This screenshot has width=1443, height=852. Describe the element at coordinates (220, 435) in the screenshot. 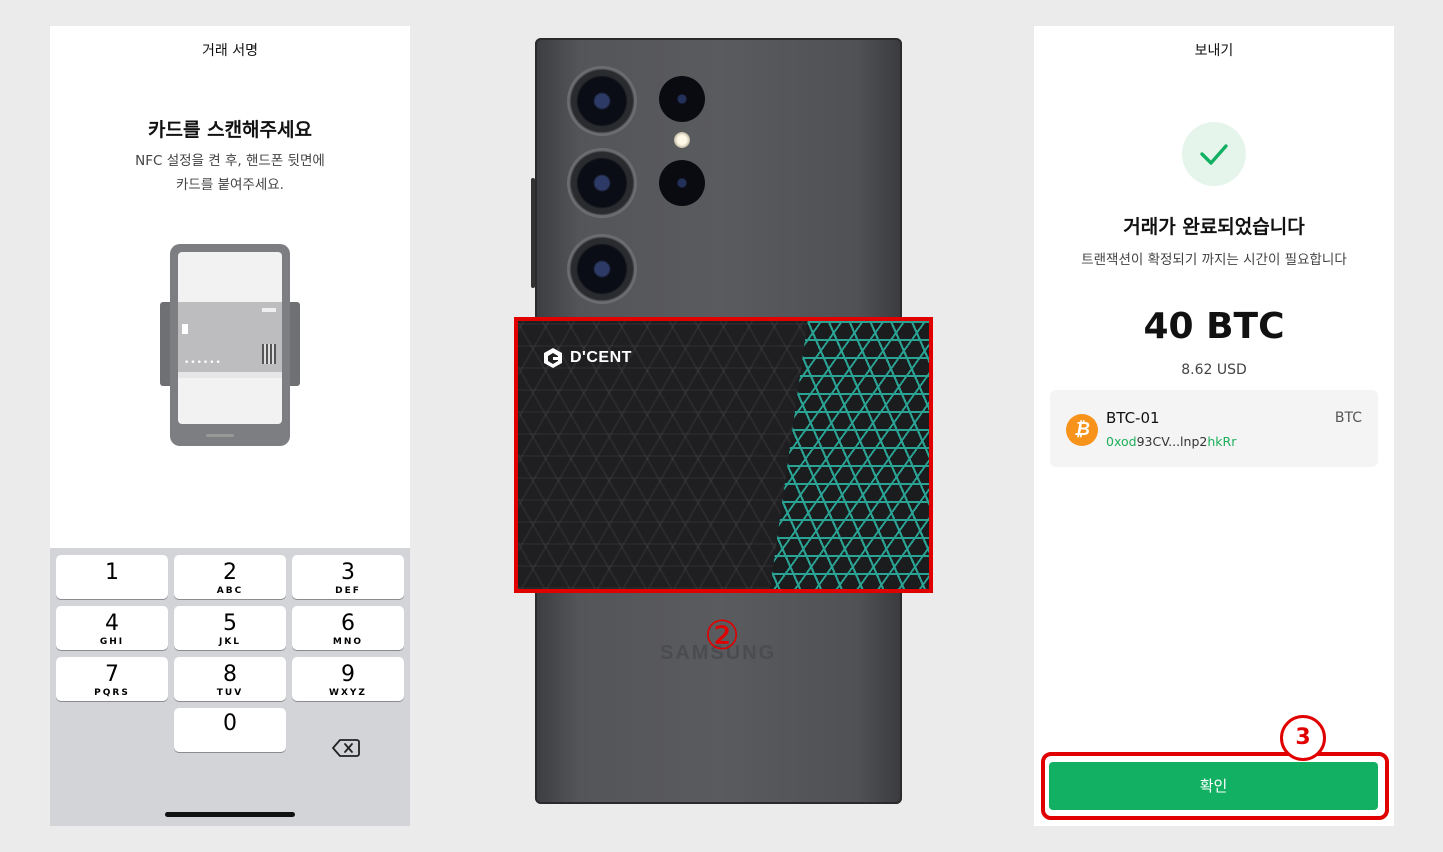

I see `illustration-home-bar` at that location.